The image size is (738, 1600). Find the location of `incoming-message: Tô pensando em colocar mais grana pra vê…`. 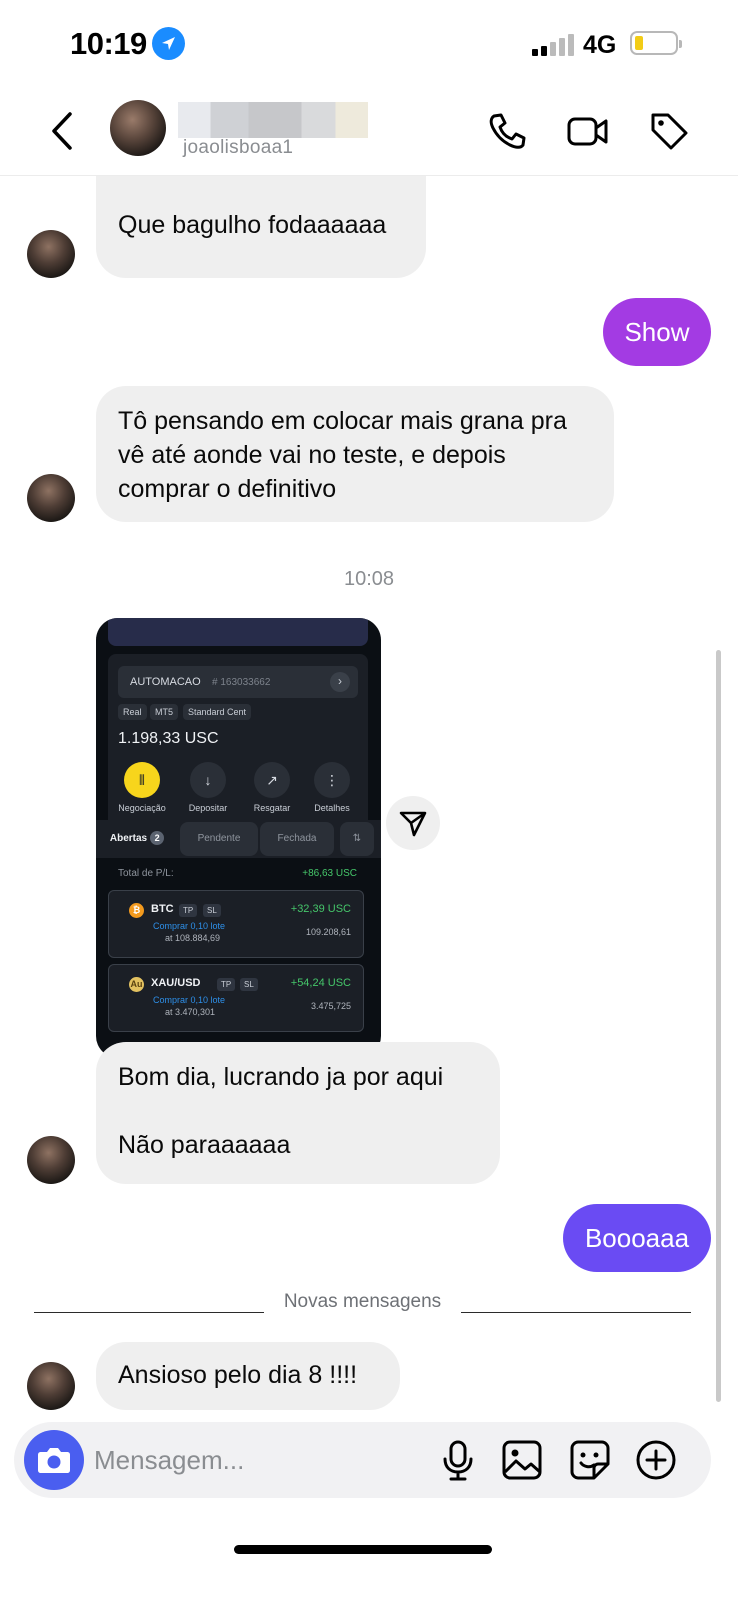

incoming-message: Tô pensando em colocar mais grana pra vê… is located at coordinates (355, 454).